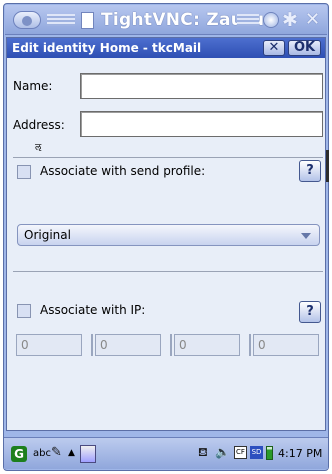 The width and height of the screenshot is (332, 474). Describe the element at coordinates (290, 20) in the screenshot. I see `maximize-star-icon: ✱` at that location.